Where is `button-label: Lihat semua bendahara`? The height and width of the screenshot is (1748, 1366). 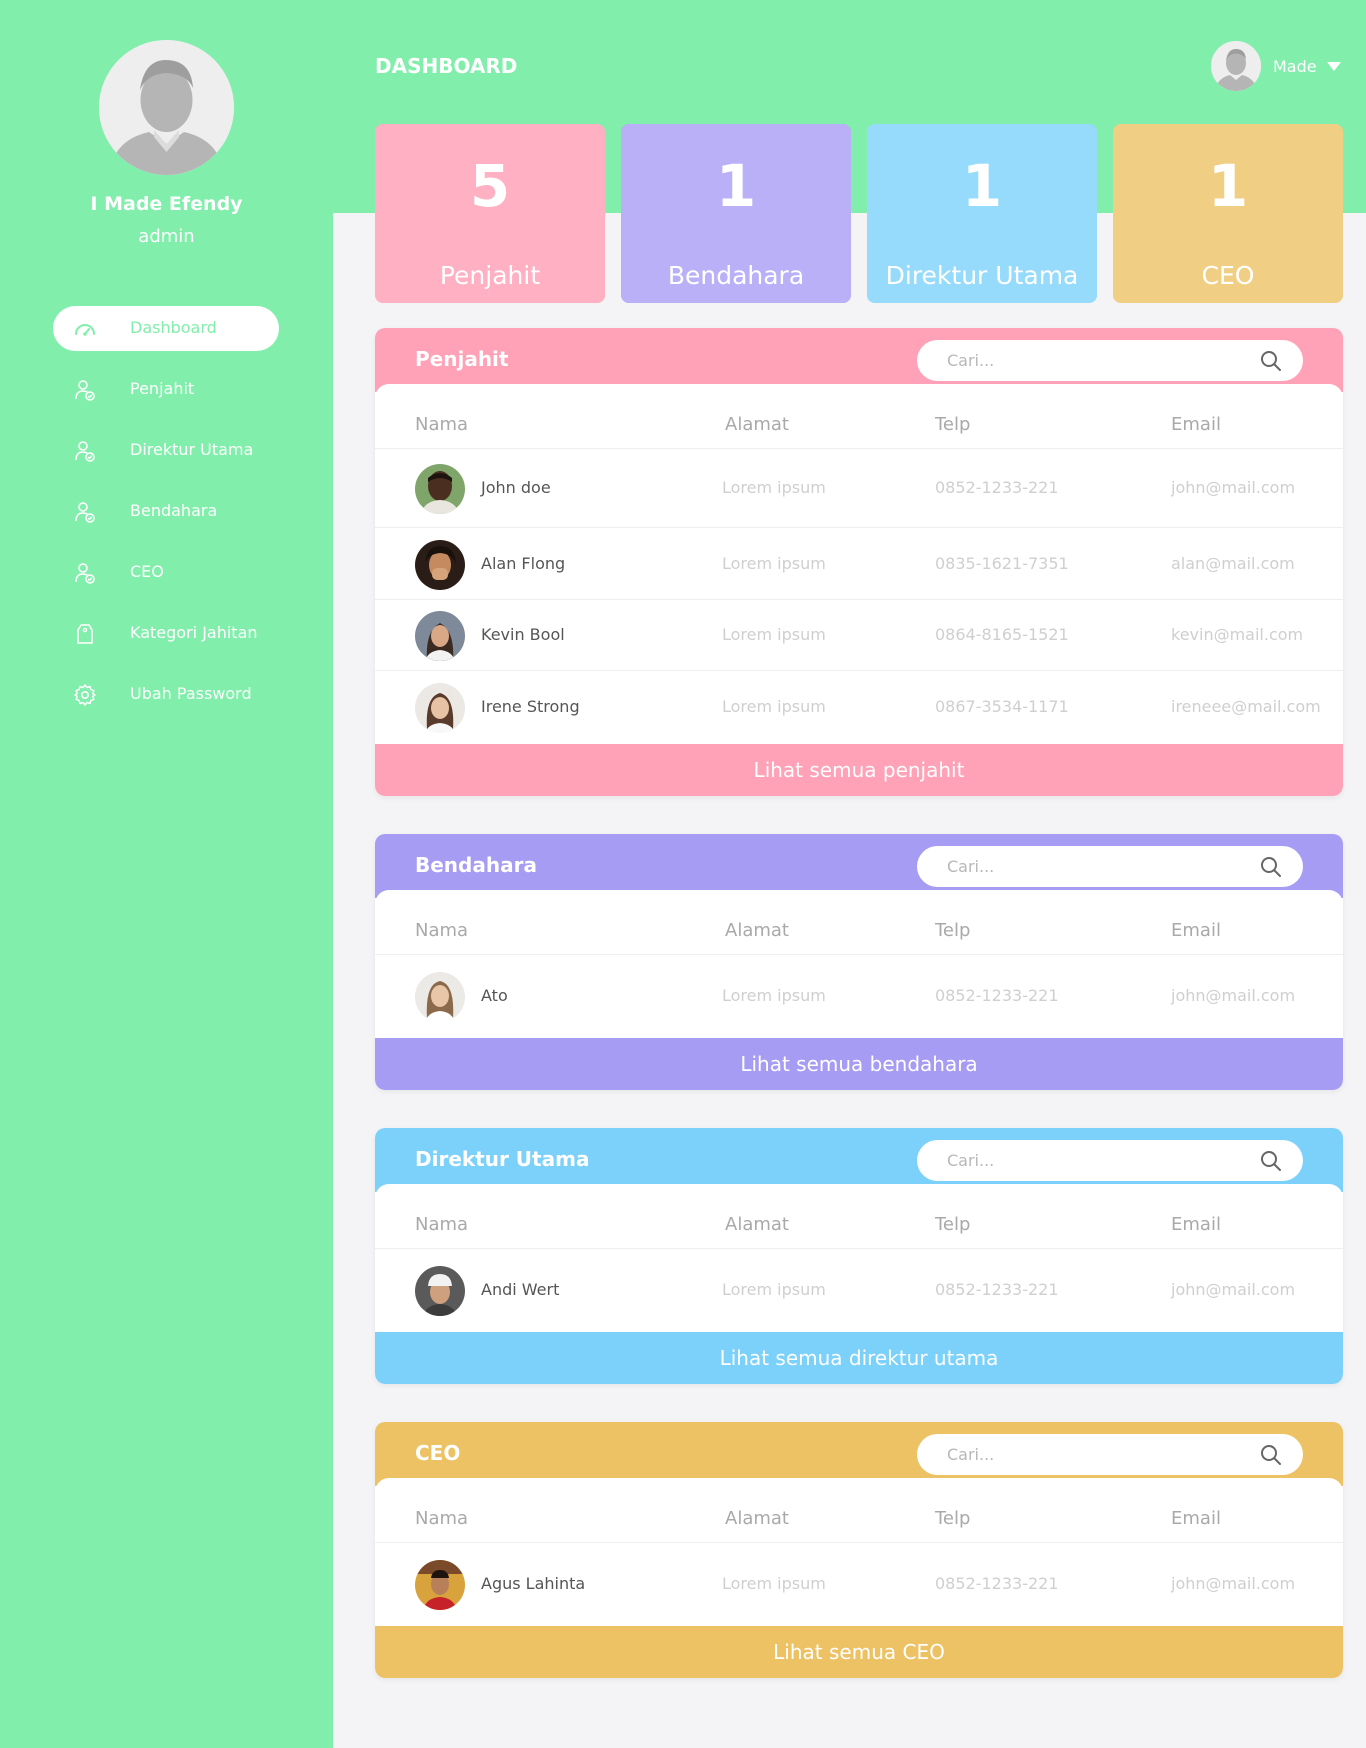
button-label: Lihat semua bendahara is located at coordinates (859, 1064).